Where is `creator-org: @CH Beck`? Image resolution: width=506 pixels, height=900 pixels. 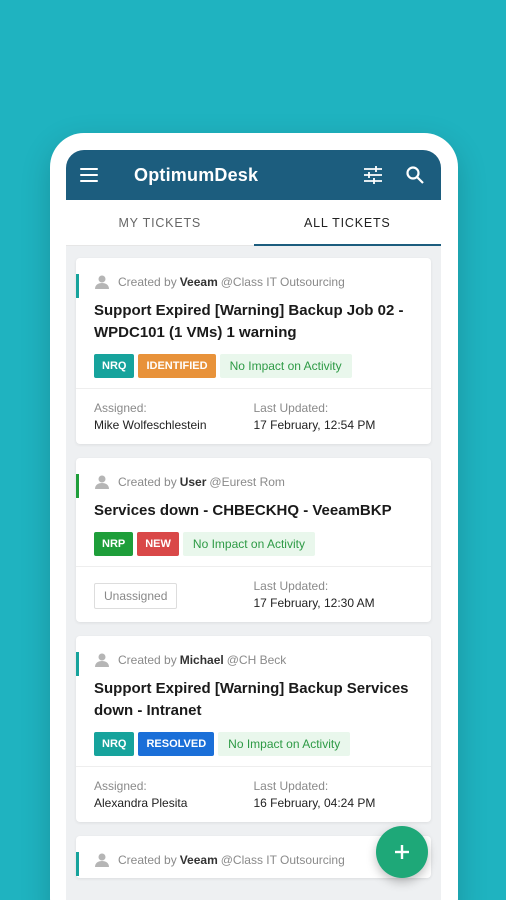 creator-org: @CH Beck is located at coordinates (256, 660).